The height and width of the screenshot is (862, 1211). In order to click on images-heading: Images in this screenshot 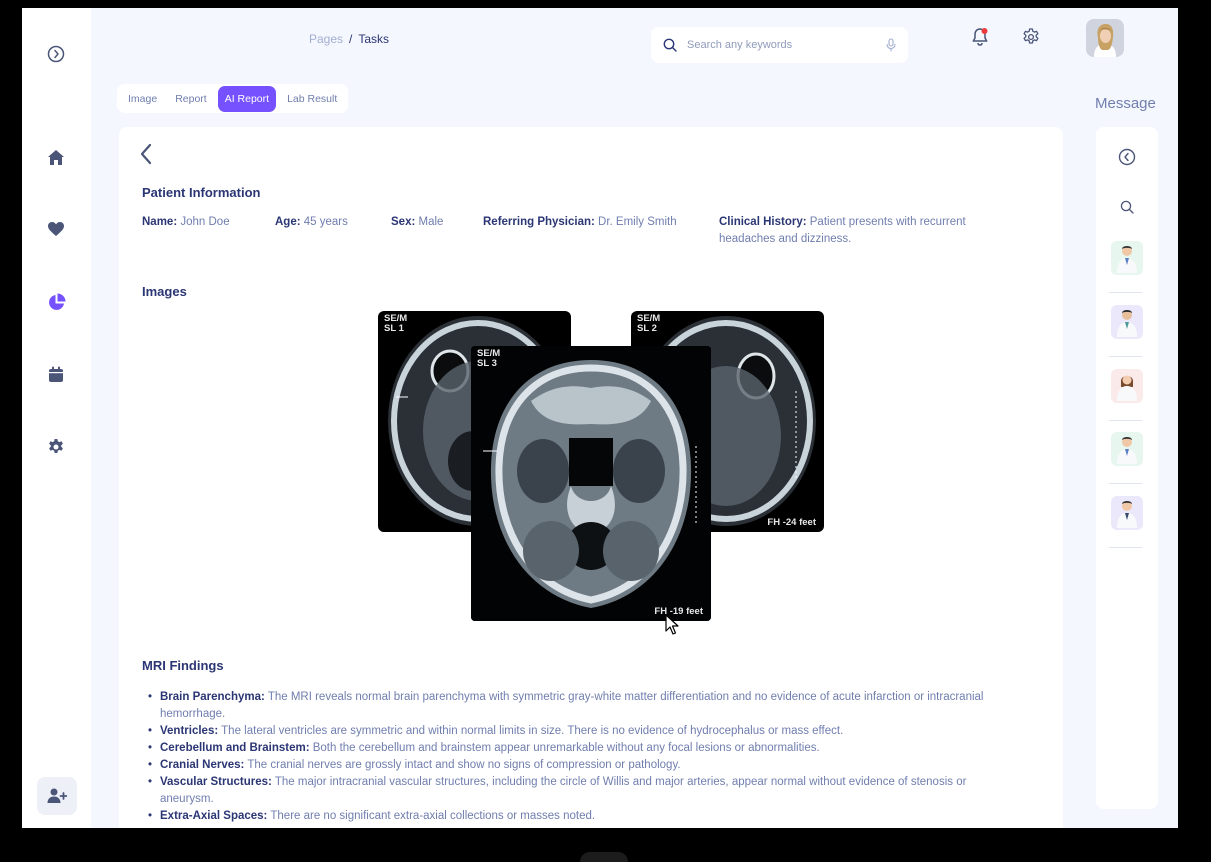, I will do `click(164, 291)`.